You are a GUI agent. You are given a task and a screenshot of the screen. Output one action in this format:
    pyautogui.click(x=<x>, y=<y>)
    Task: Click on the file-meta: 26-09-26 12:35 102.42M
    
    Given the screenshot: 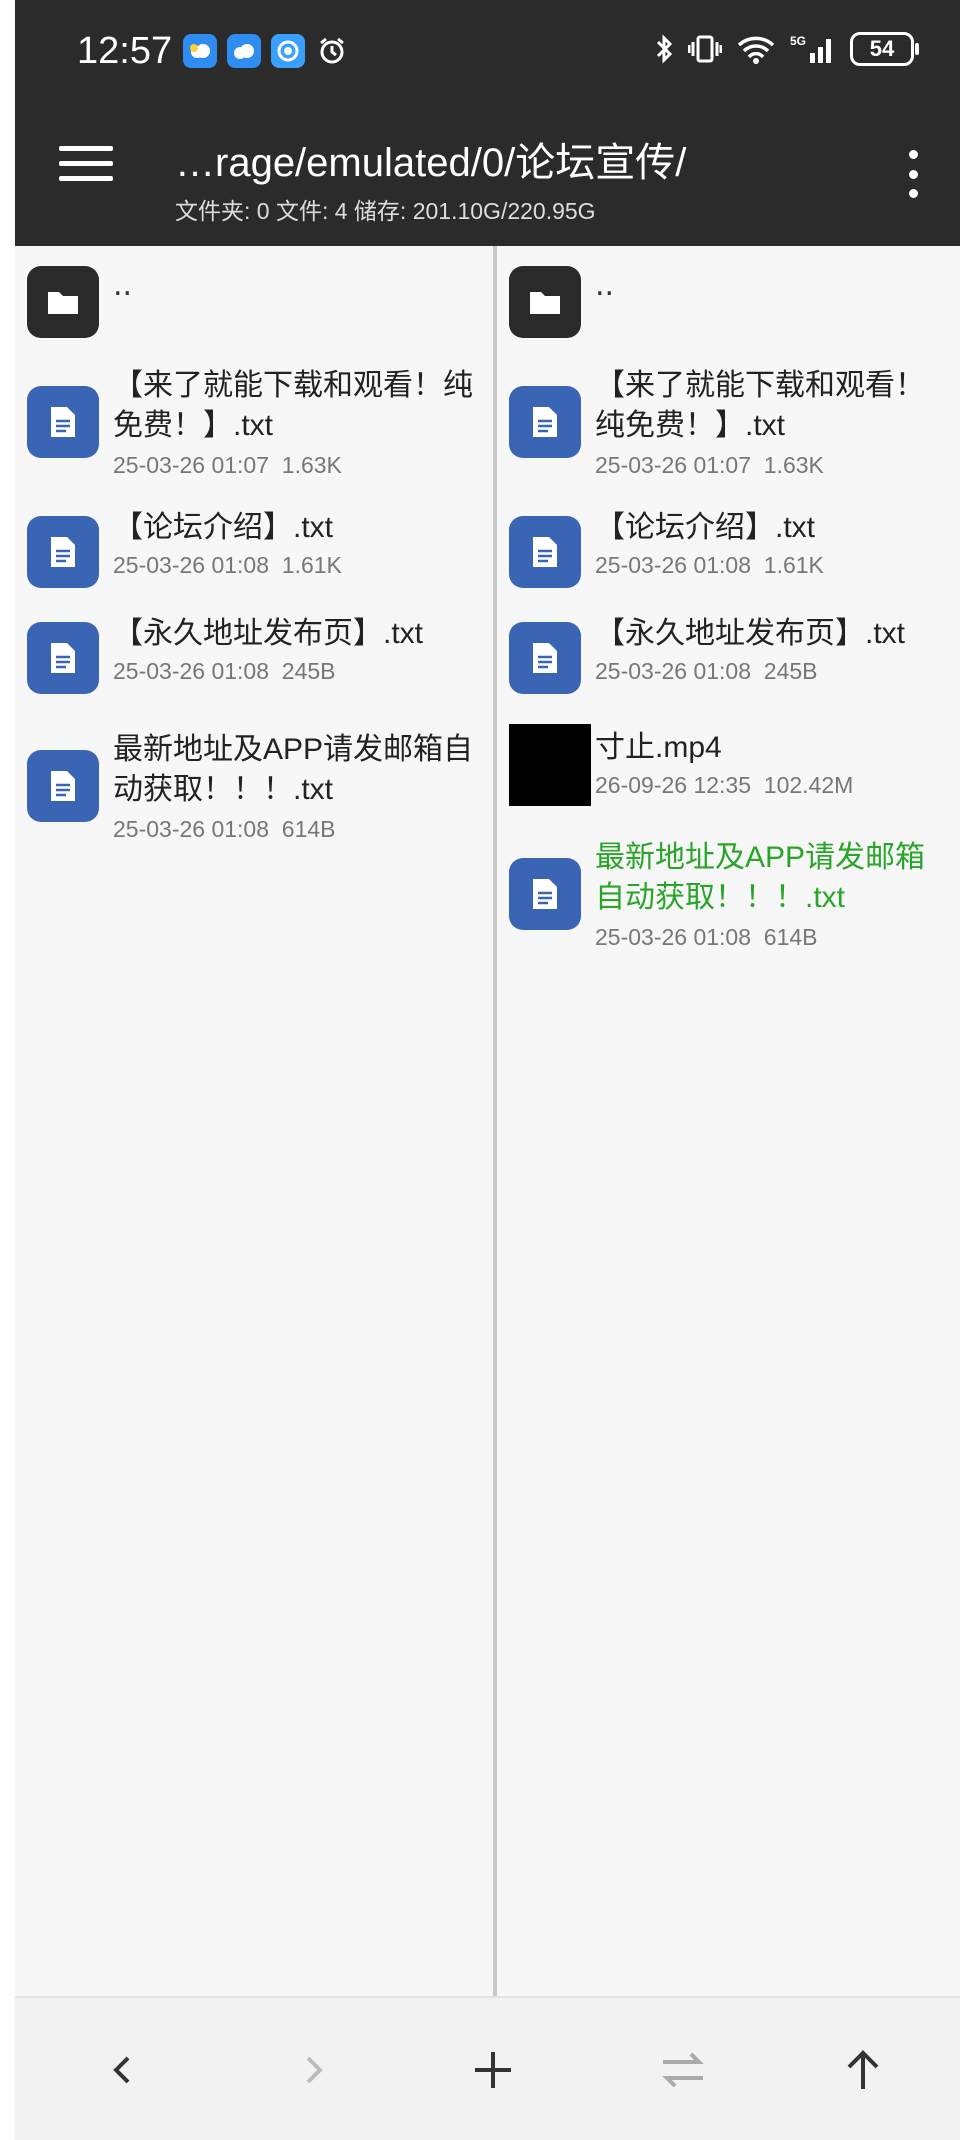 What is the action you would take?
    pyautogui.click(x=724, y=785)
    